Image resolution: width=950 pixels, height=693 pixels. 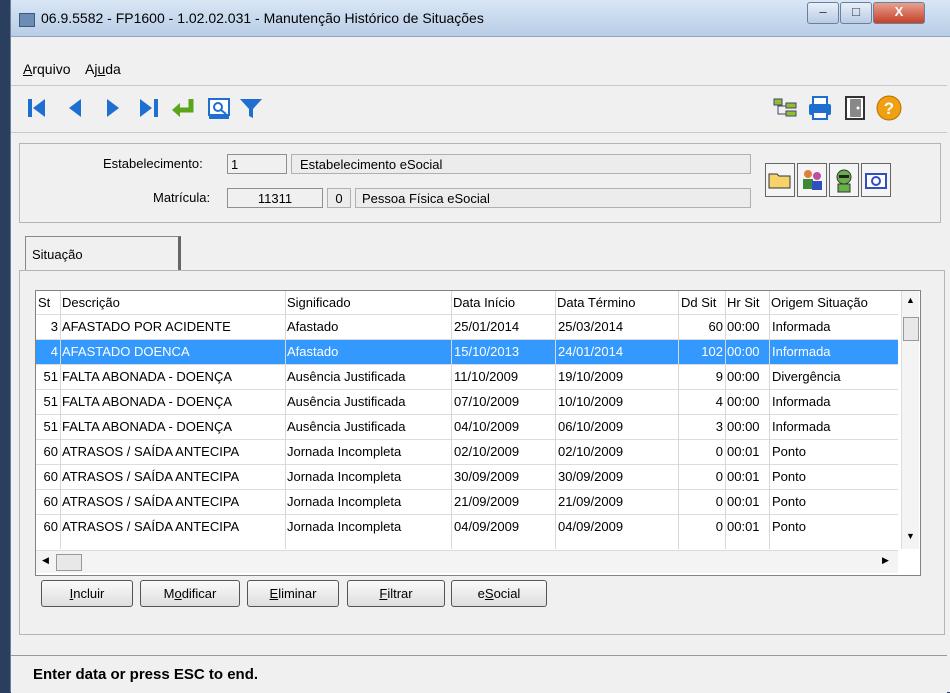 I want to click on app-icon, so click(x=27, y=20).